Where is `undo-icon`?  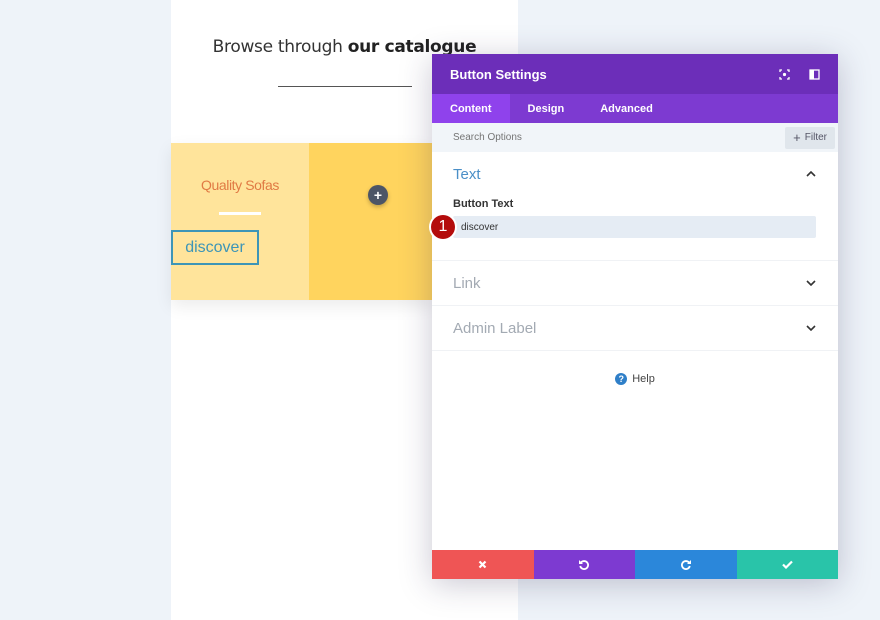
undo-icon is located at coordinates (584, 564).